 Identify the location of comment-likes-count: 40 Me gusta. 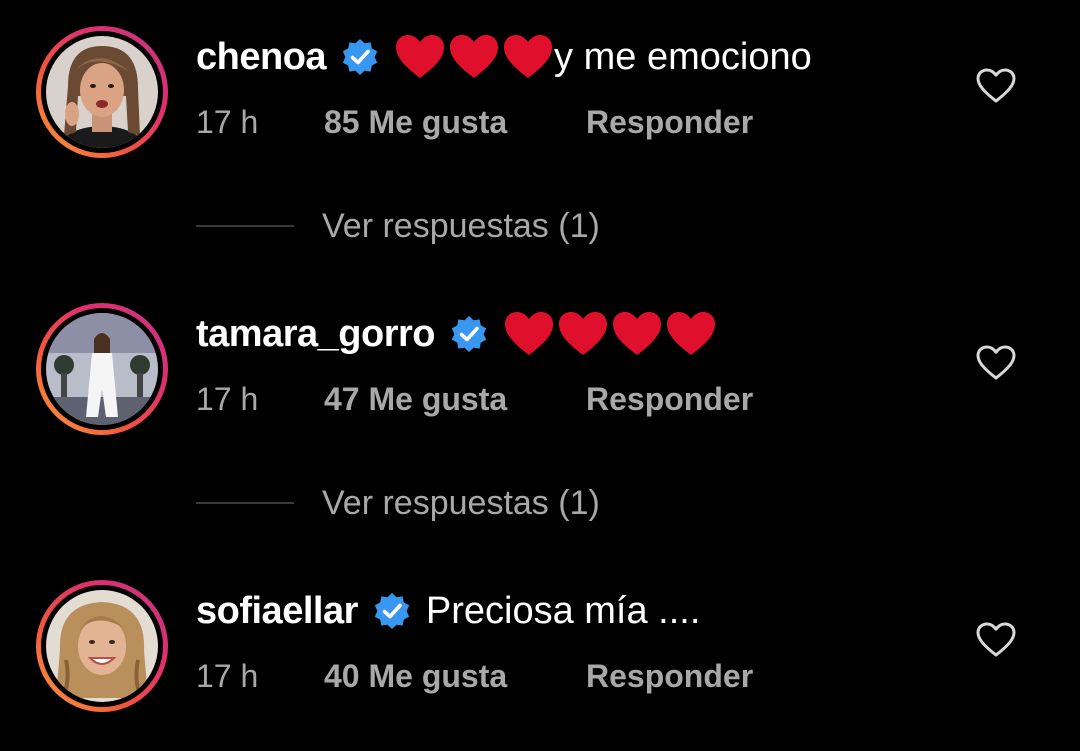
(455, 676).